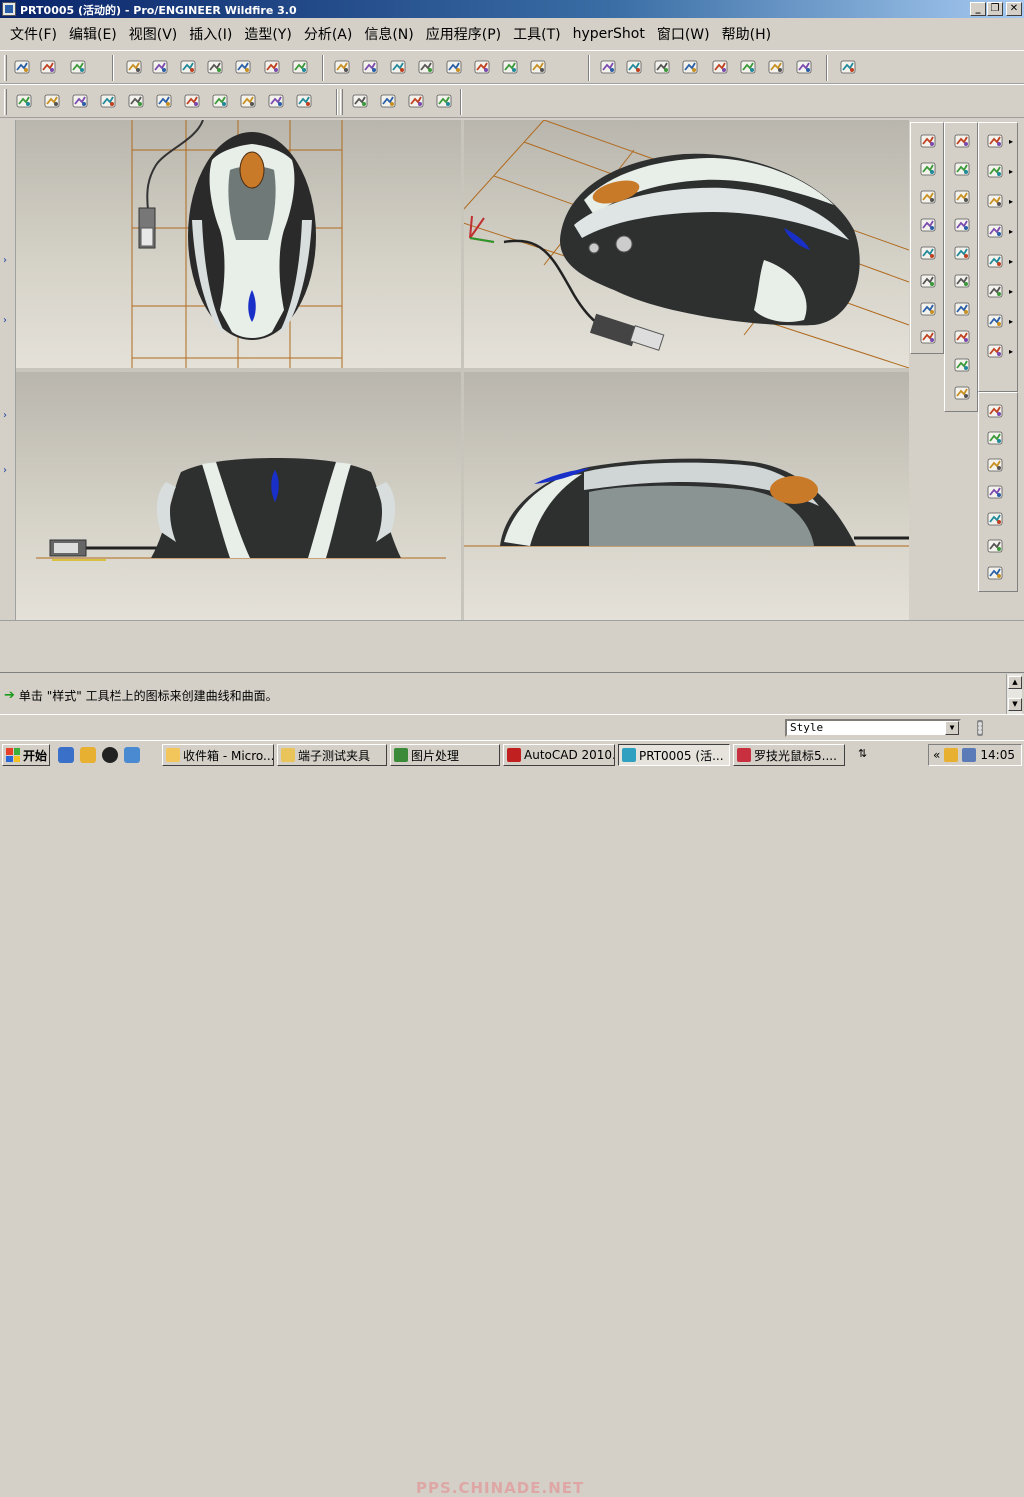  What do you see at coordinates (188, 67) in the screenshot?
I see `zoom-in-icon` at bounding box center [188, 67].